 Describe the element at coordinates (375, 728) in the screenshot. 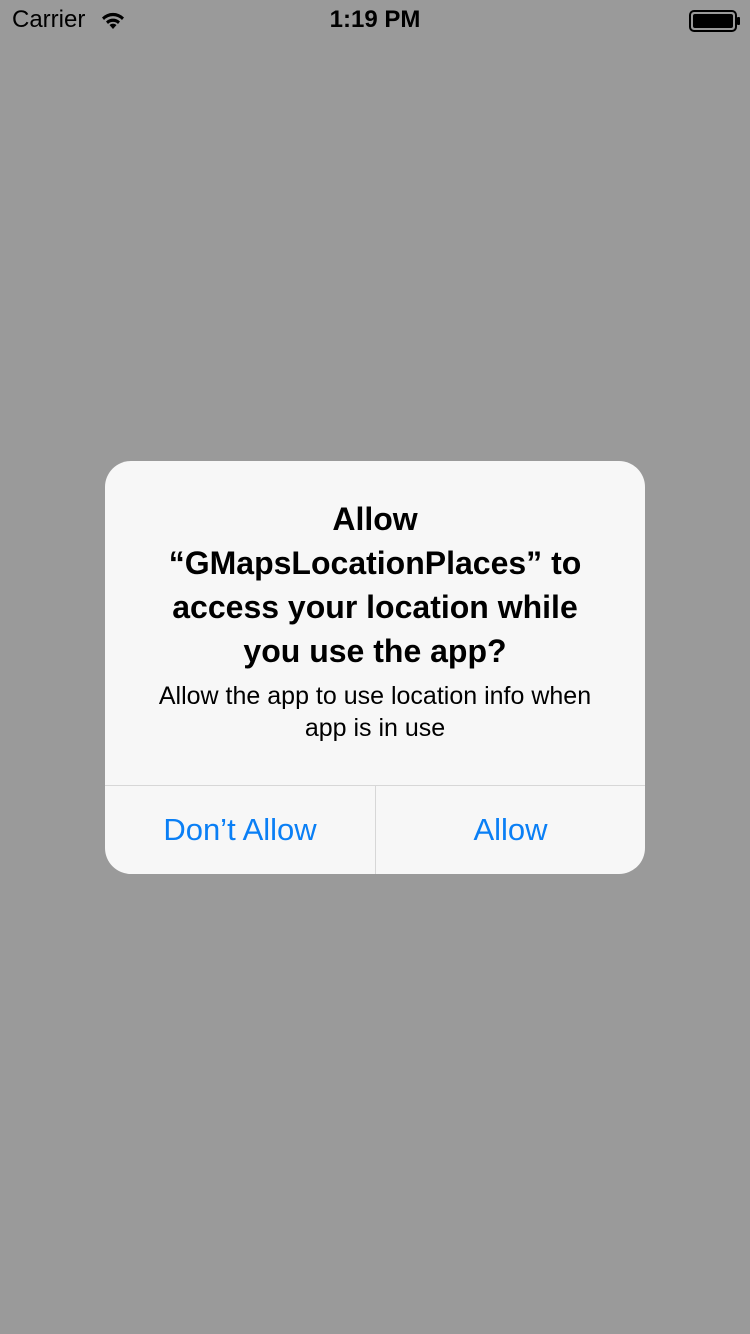

I see `alert-message-line: app is in use` at that location.